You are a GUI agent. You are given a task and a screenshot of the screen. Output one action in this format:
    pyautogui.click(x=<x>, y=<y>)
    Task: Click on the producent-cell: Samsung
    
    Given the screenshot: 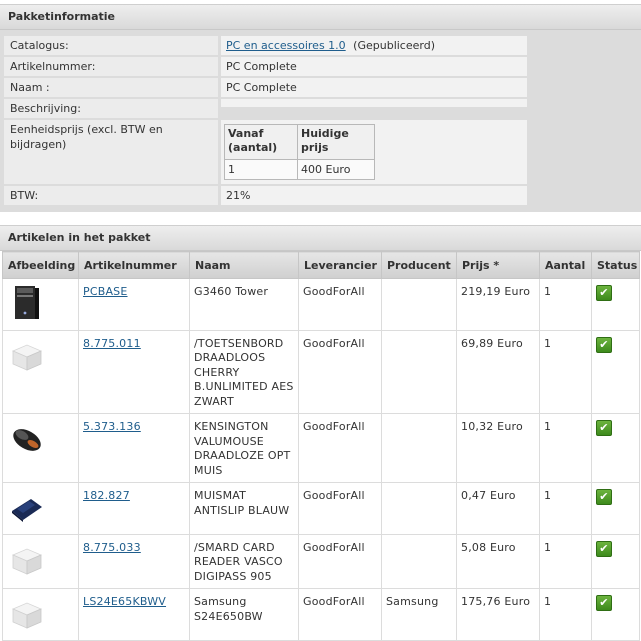 What is the action you would take?
    pyautogui.click(x=419, y=614)
    